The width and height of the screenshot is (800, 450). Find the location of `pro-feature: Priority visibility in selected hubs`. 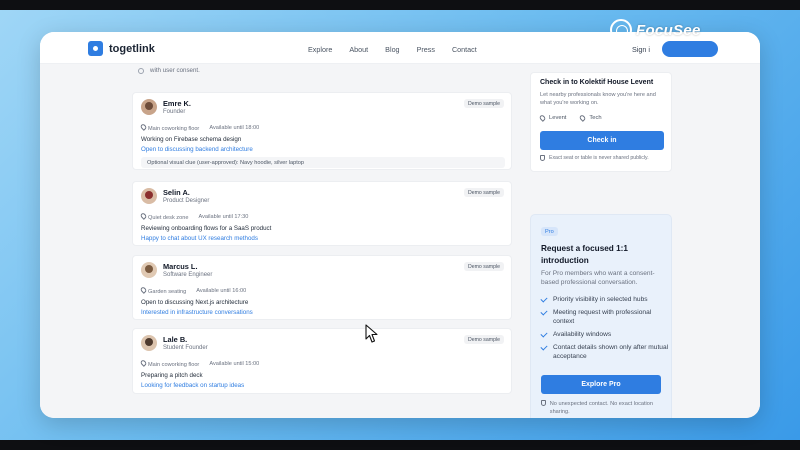

pro-feature: Priority visibility in selected hubs is located at coordinates (604, 299).